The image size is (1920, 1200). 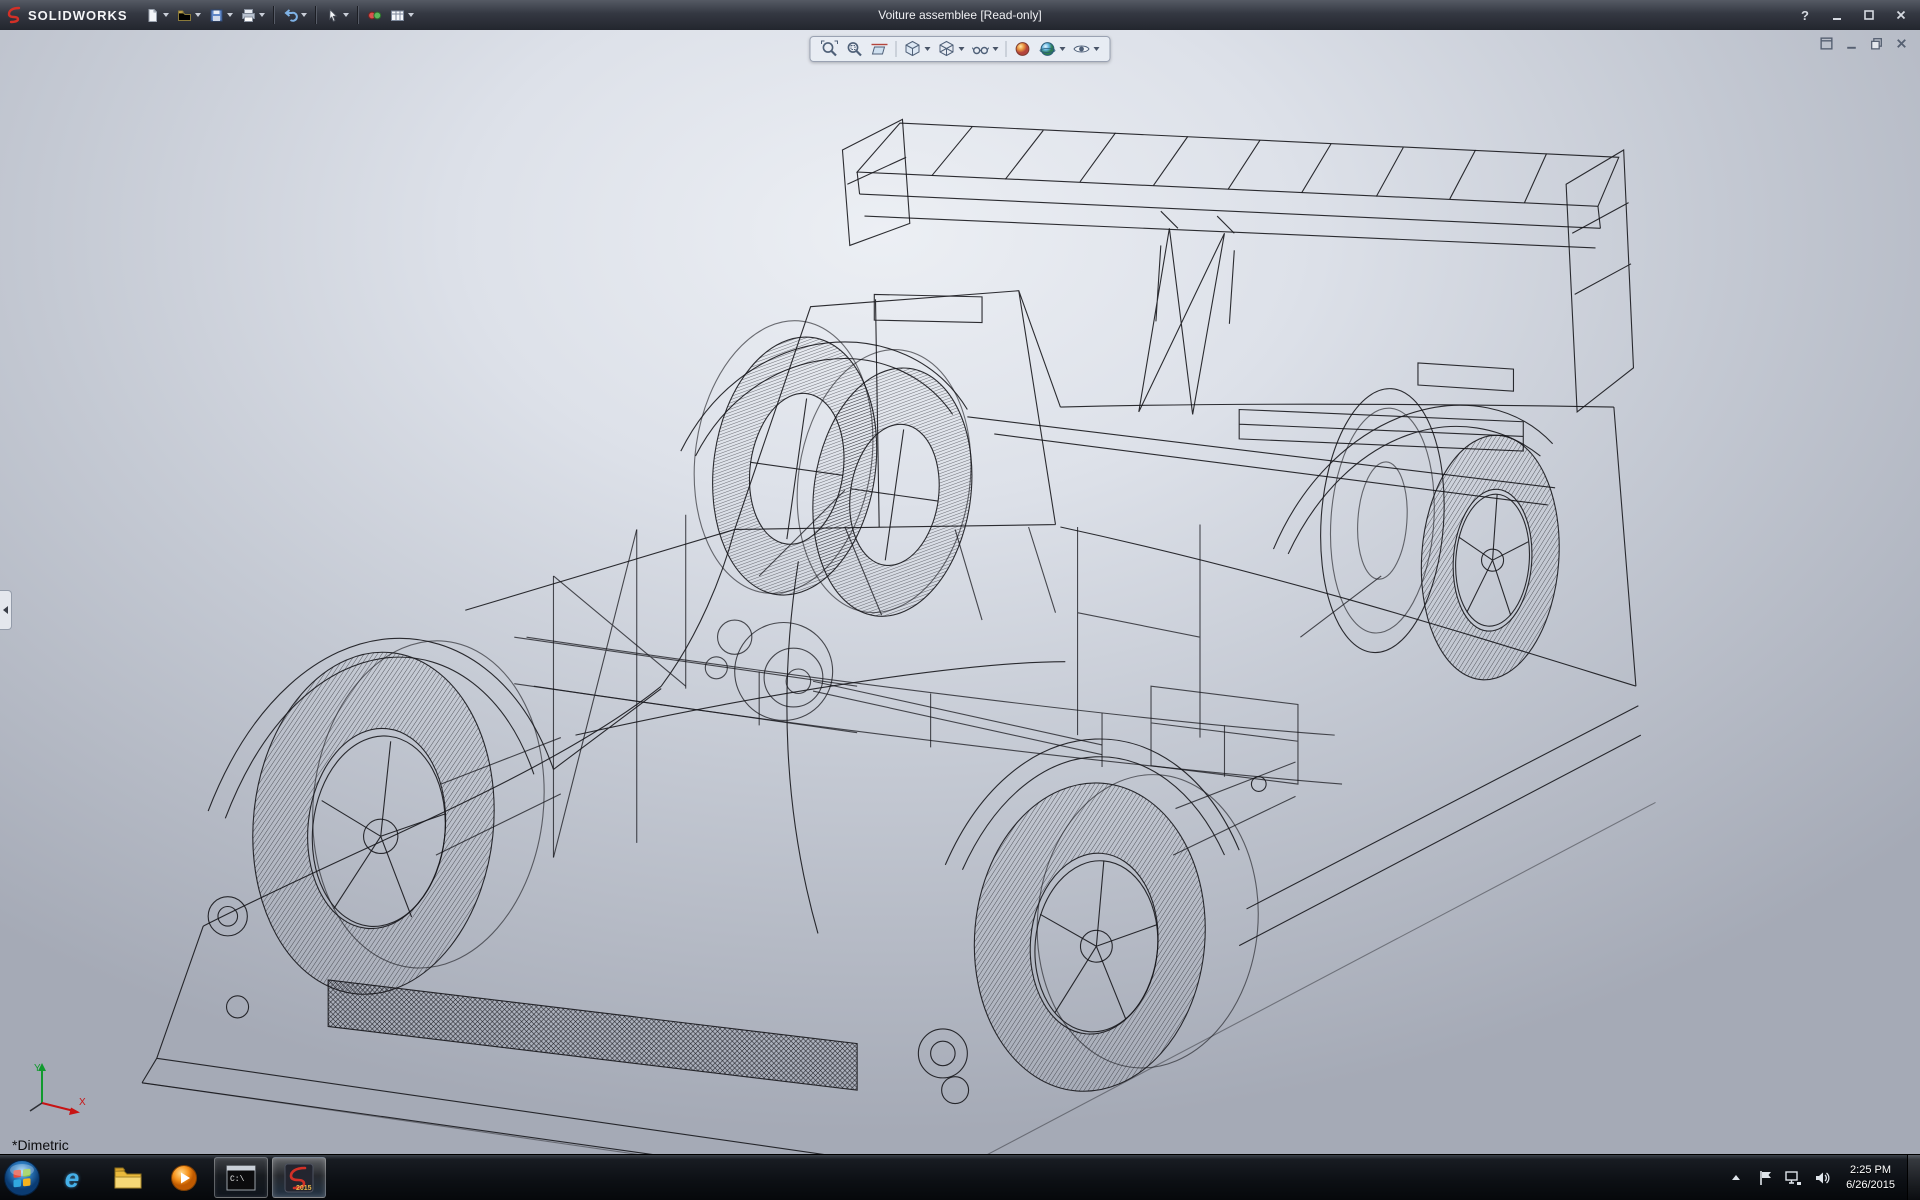 I want to click on triad-y-label: Y, so click(x=37, y=1068).